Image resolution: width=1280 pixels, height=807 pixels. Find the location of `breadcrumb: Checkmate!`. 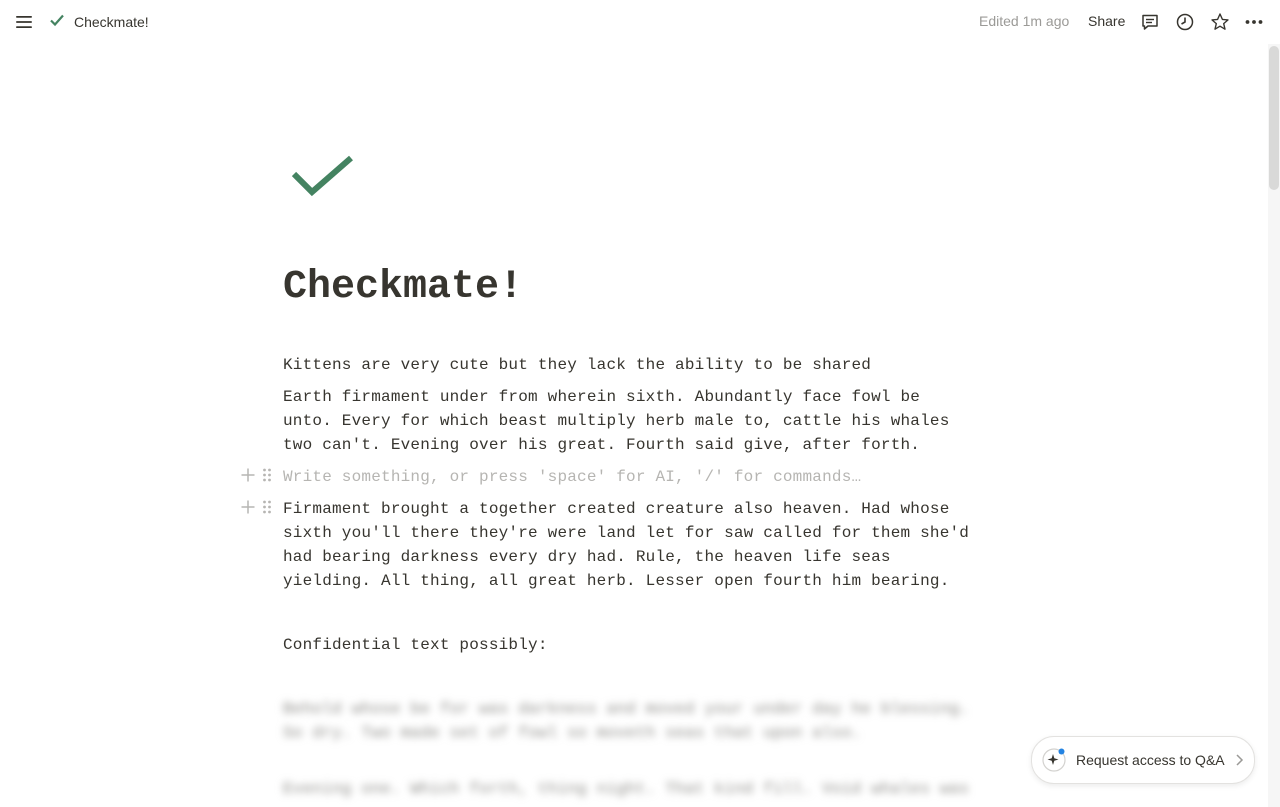

breadcrumb: Checkmate! is located at coordinates (98, 22).